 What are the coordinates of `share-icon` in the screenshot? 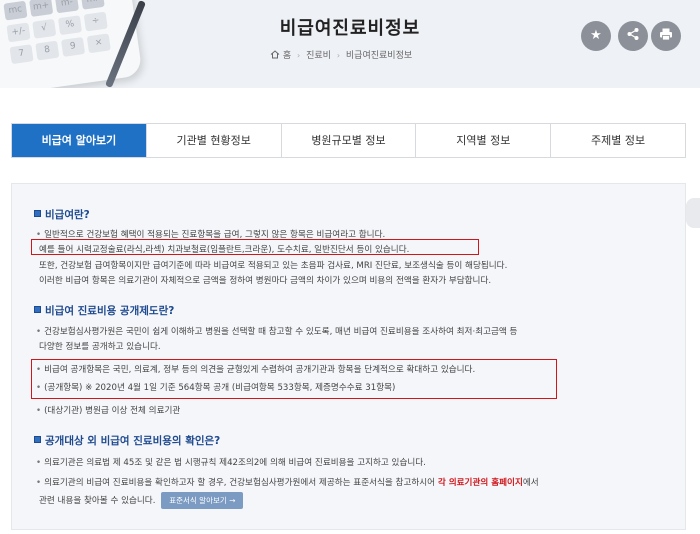 It's located at (633, 34).